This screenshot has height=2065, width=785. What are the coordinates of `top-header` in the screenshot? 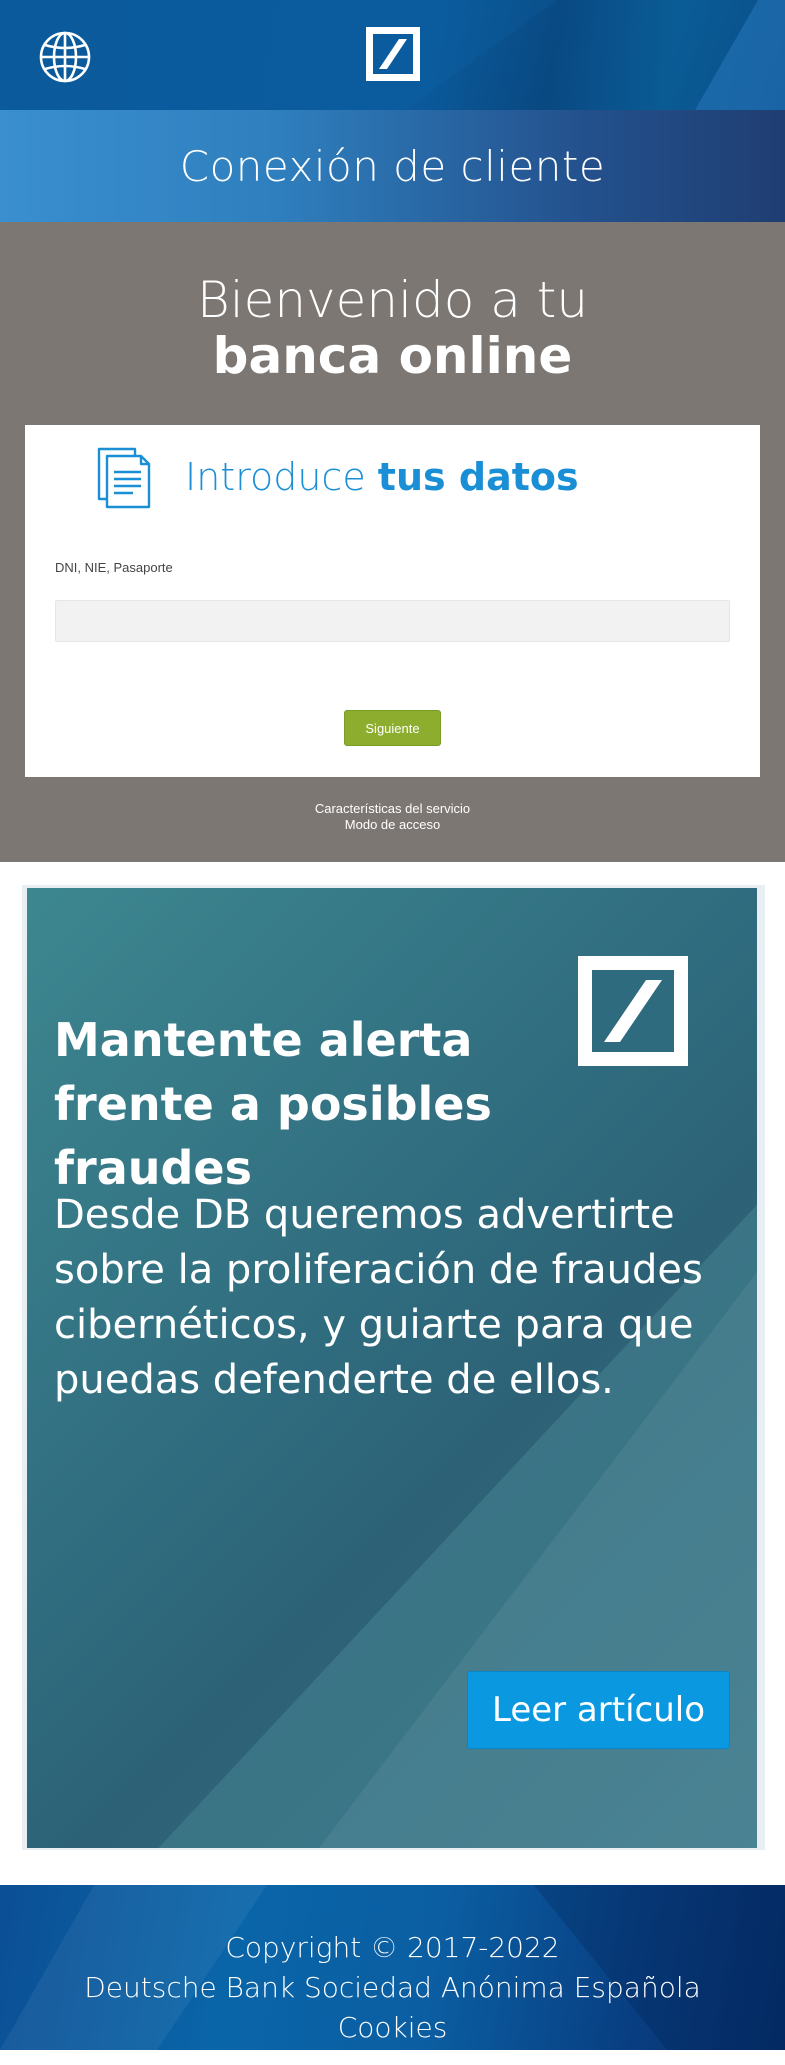 It's located at (392, 55).